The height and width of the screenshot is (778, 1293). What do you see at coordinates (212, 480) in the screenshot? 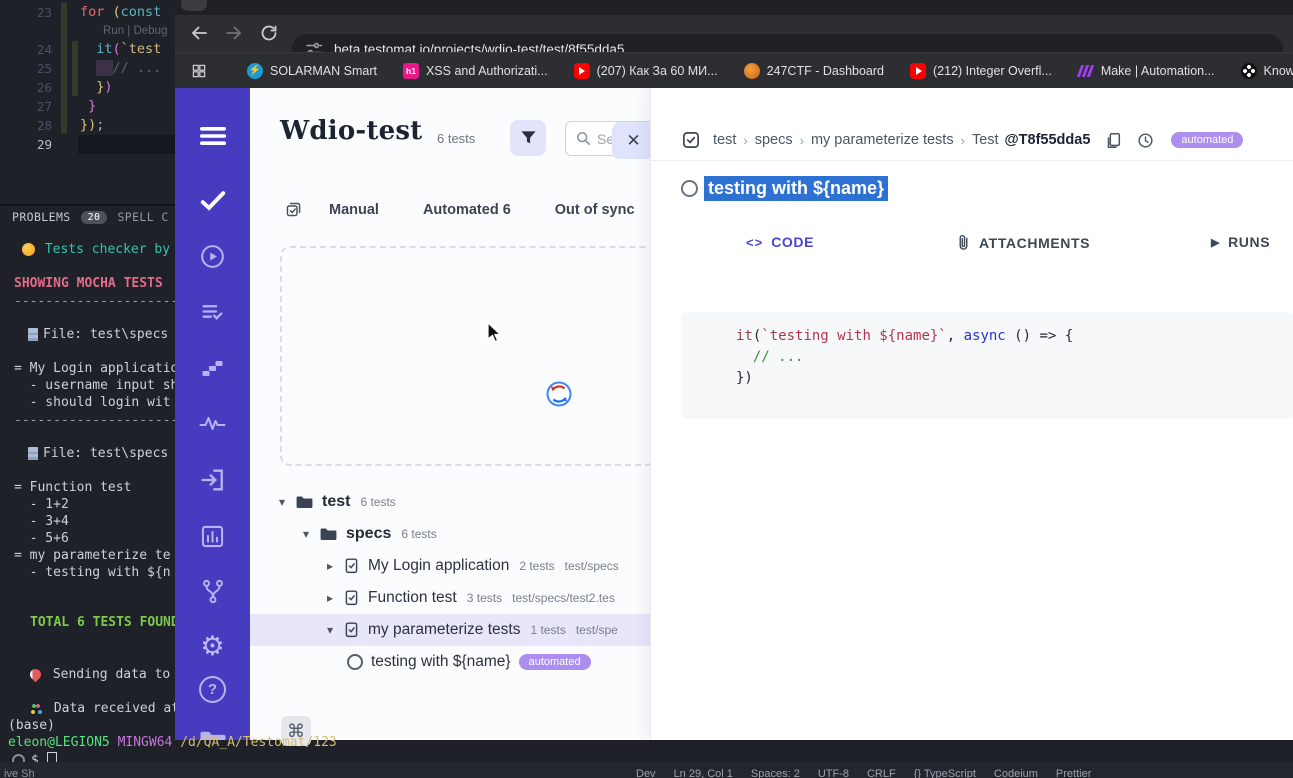
I see `sidebar-import-icon` at bounding box center [212, 480].